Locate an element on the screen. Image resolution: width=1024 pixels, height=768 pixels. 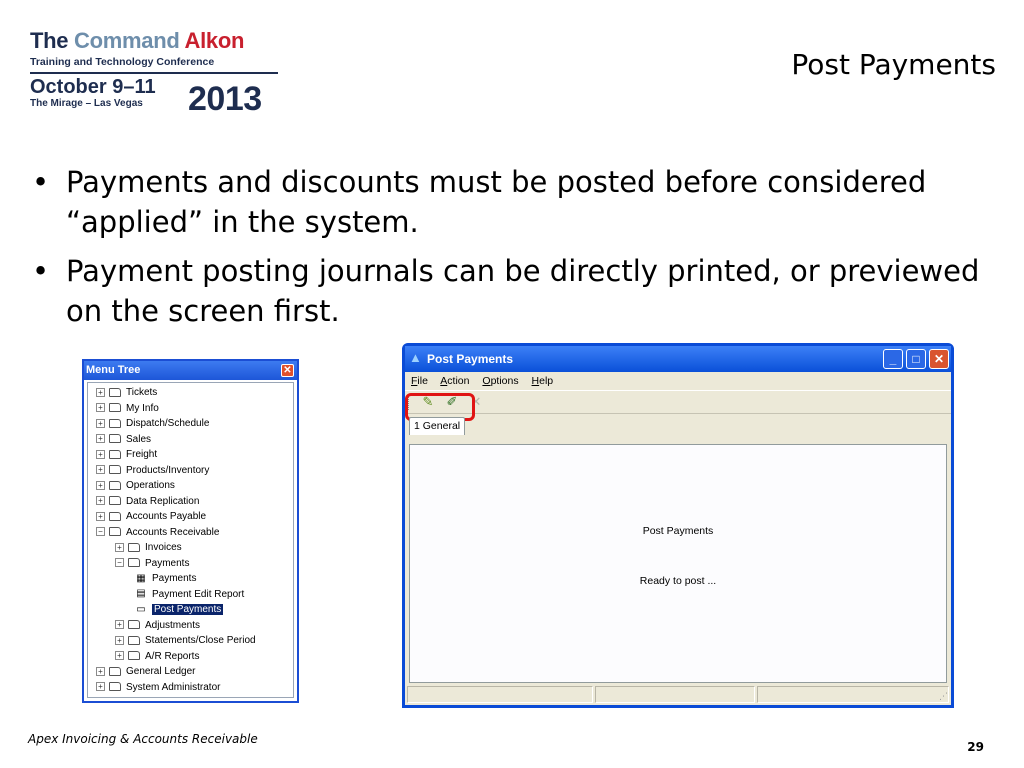
menu-options-rest: ptions is located at coordinates (504, 381).